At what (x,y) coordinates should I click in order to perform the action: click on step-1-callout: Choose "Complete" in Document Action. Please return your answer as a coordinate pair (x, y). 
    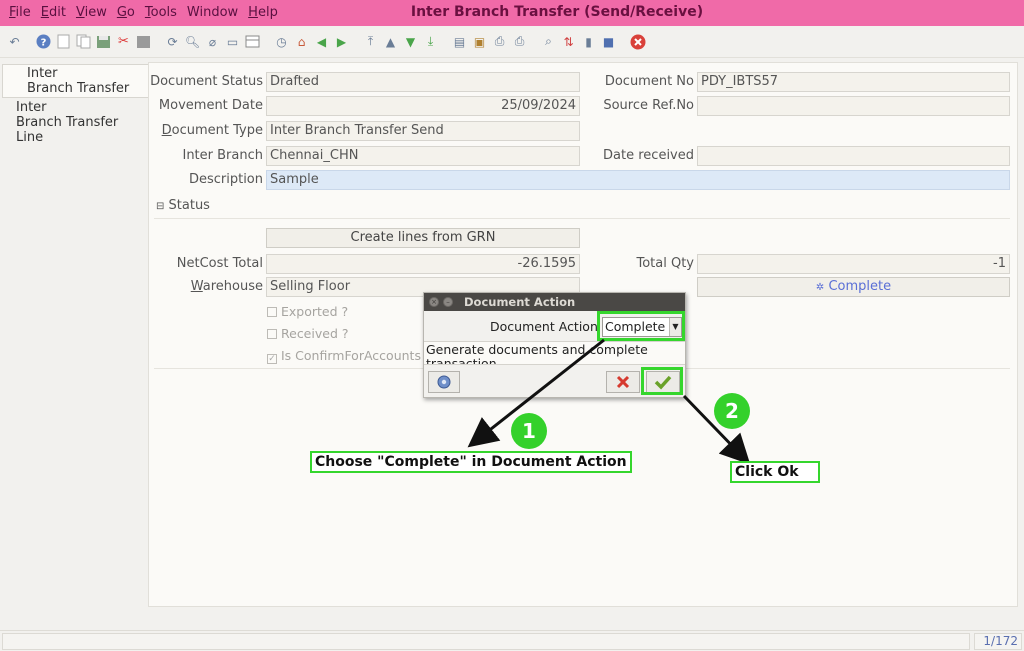
    Looking at the image, I should click on (471, 462).